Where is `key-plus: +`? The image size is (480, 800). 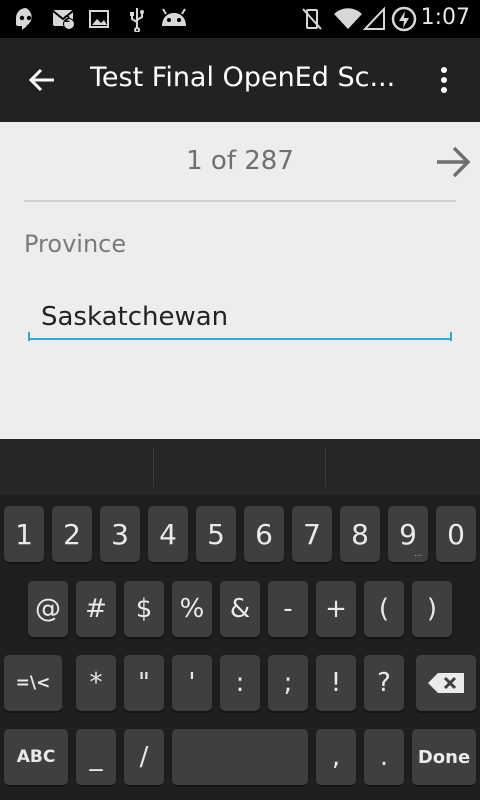
key-plus: + is located at coordinates (336, 609).